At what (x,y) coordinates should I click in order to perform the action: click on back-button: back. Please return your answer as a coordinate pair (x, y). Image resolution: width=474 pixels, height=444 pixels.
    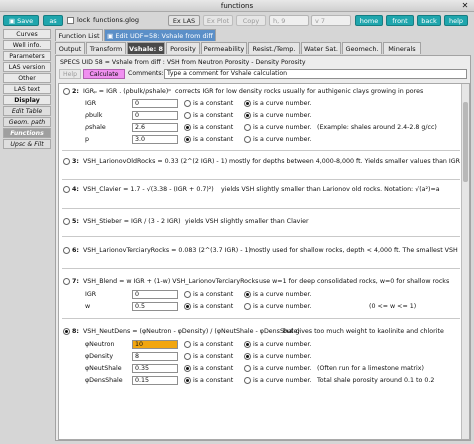
    Looking at the image, I should click on (429, 20).